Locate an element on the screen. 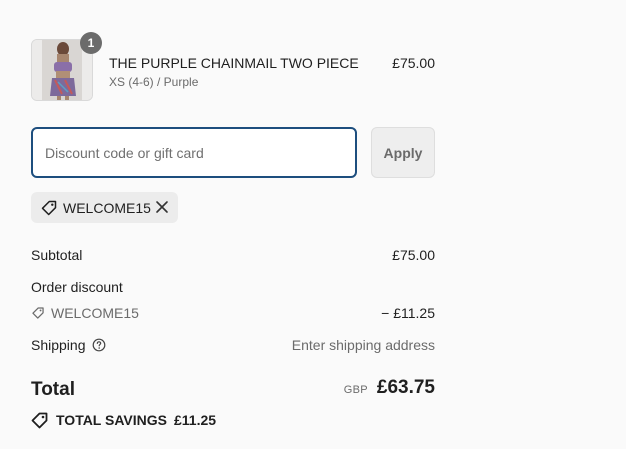 This screenshot has height=449, width=626. apply-button: Apply is located at coordinates (403, 152).